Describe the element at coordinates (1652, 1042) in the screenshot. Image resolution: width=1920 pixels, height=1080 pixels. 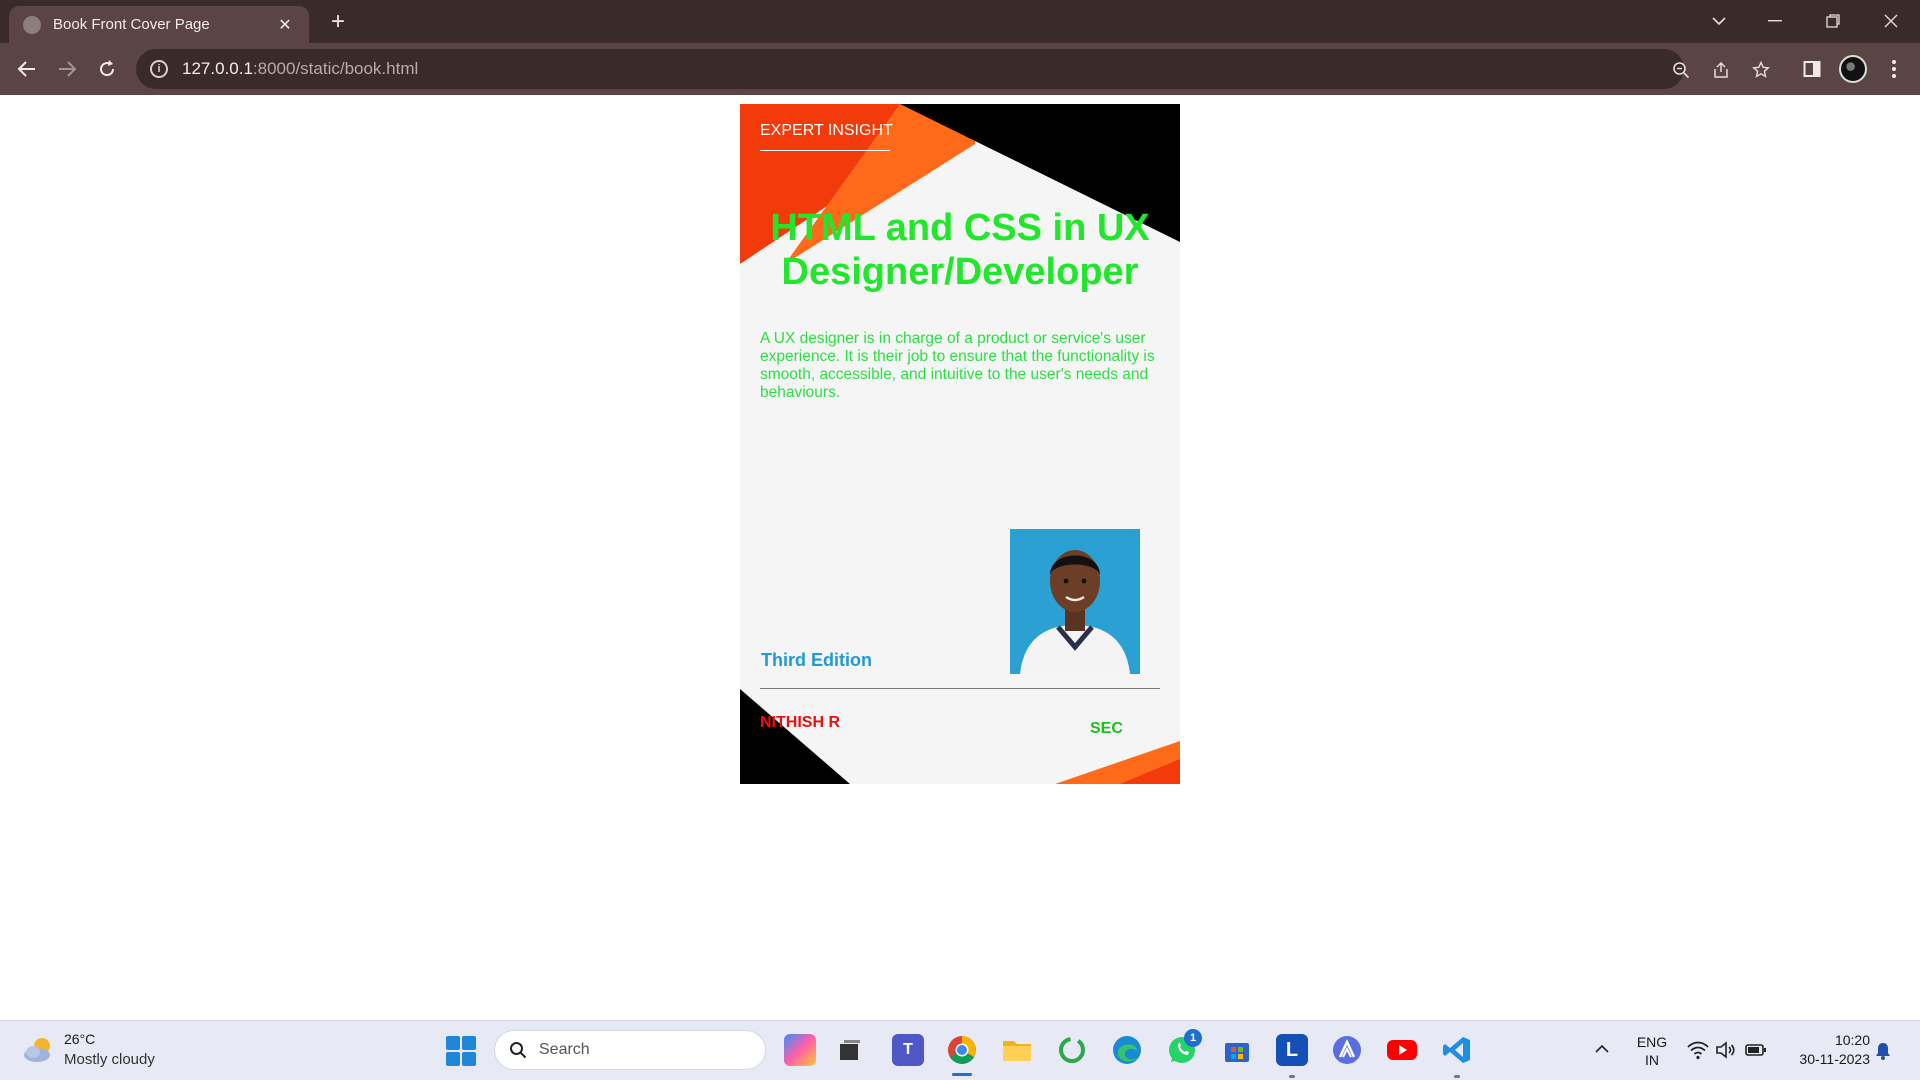
I see `language-code: ENG` at that location.